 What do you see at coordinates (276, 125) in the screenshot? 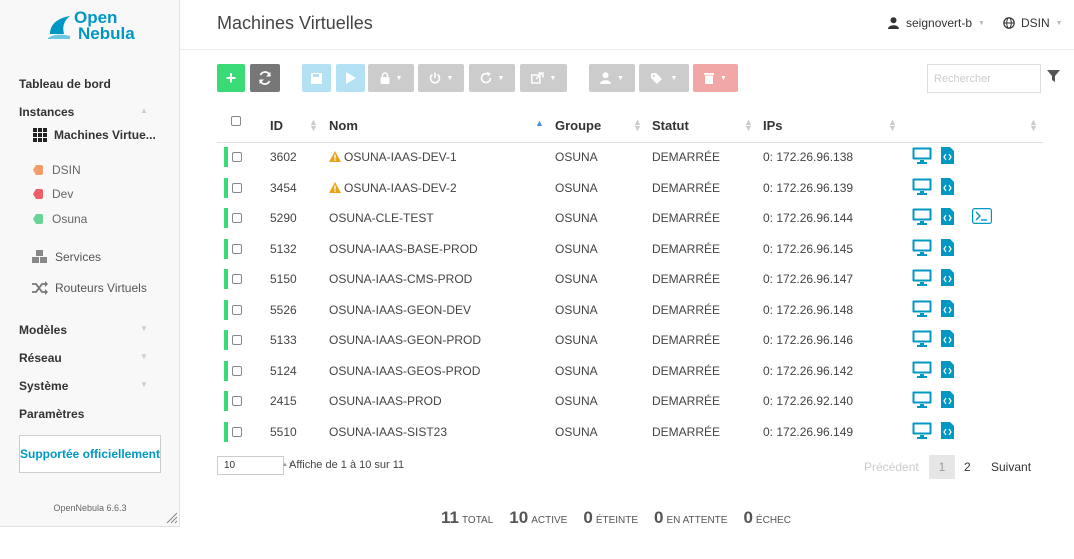
I see `column-header-id: ID` at bounding box center [276, 125].